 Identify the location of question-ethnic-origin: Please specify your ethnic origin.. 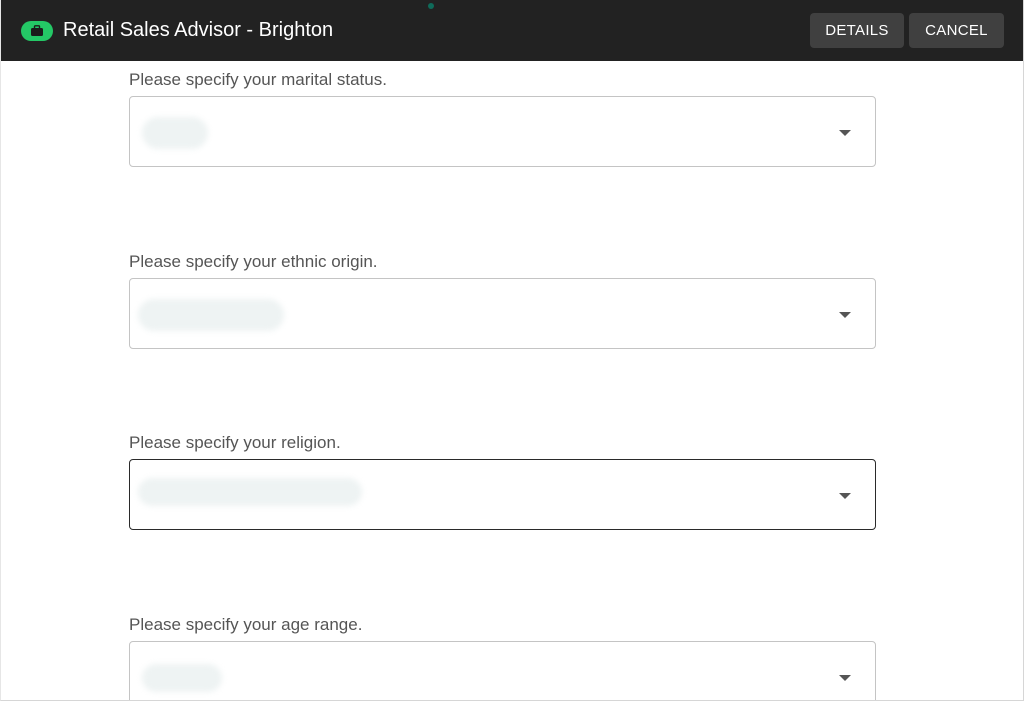
(503, 300).